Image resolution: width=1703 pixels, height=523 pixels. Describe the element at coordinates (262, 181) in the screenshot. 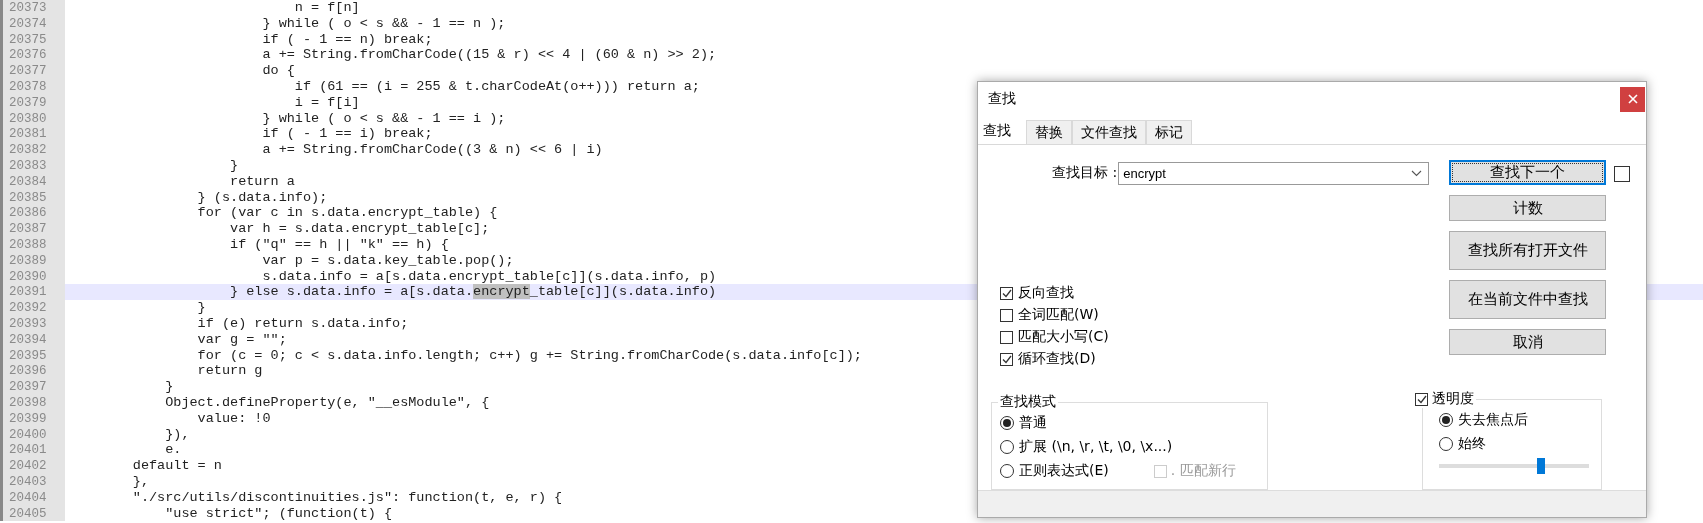

I see `code-line: return a` at that location.